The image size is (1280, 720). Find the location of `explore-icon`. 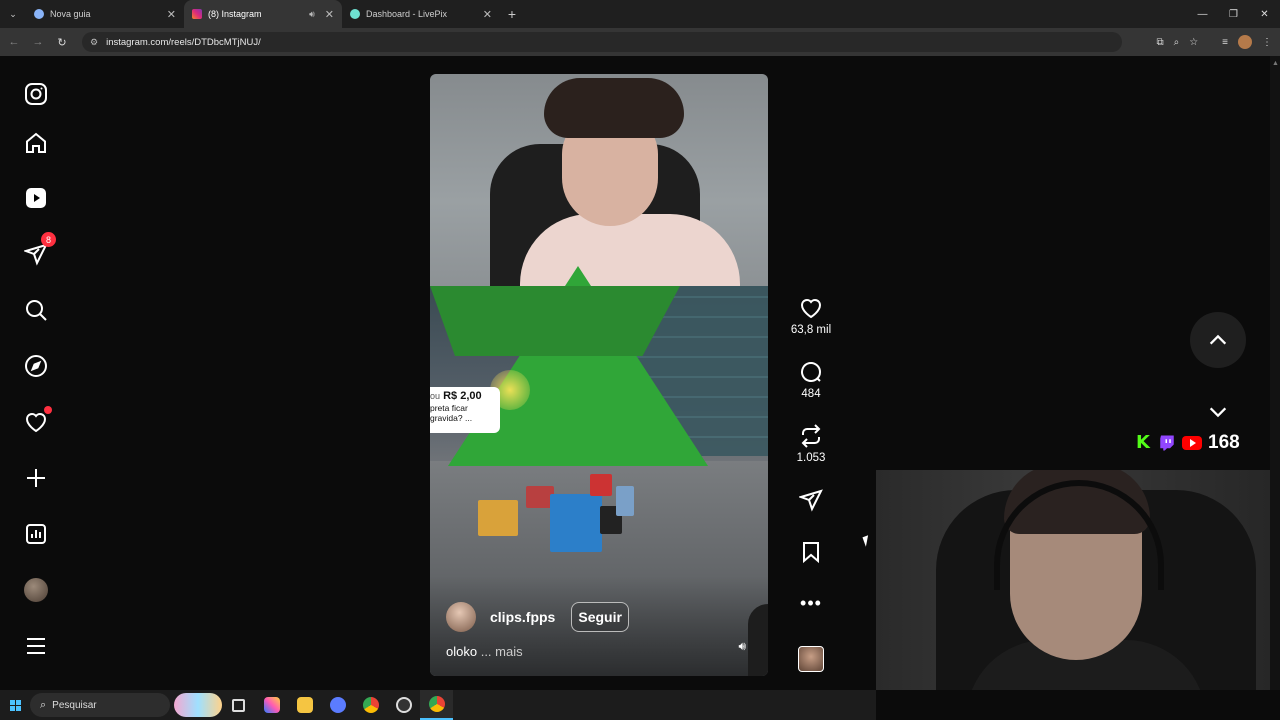

explore-icon is located at coordinates (36, 366).